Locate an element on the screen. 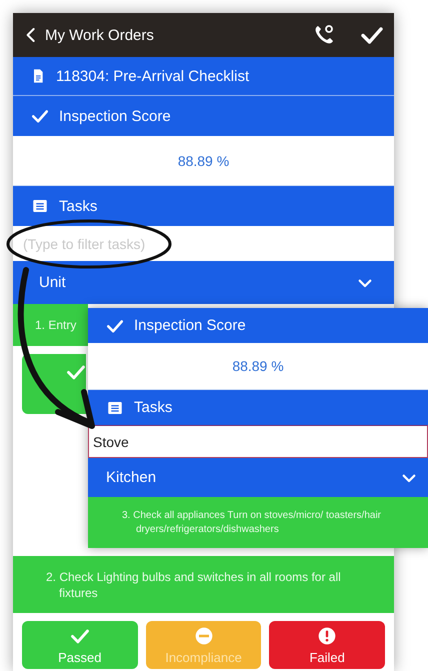 The image size is (428, 671). group-header: Kitchen is located at coordinates (258, 477).